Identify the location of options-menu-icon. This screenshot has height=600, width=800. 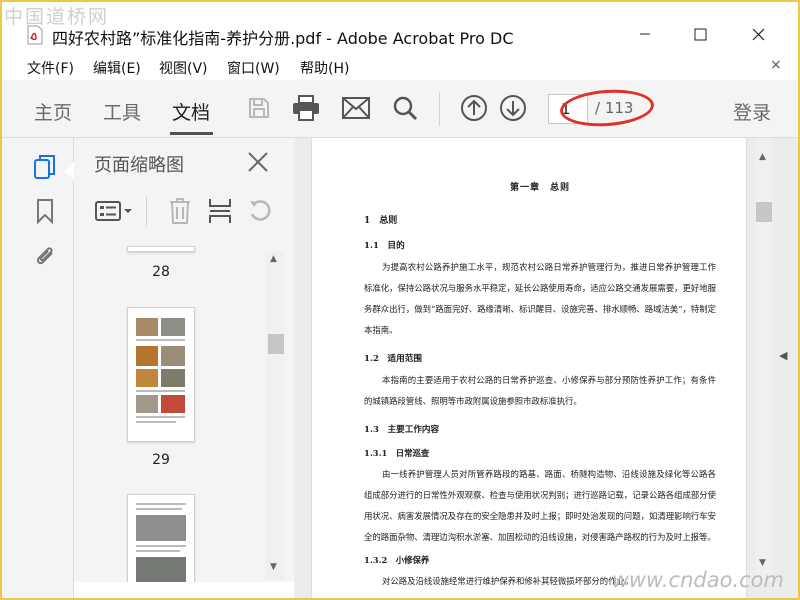
(113, 211).